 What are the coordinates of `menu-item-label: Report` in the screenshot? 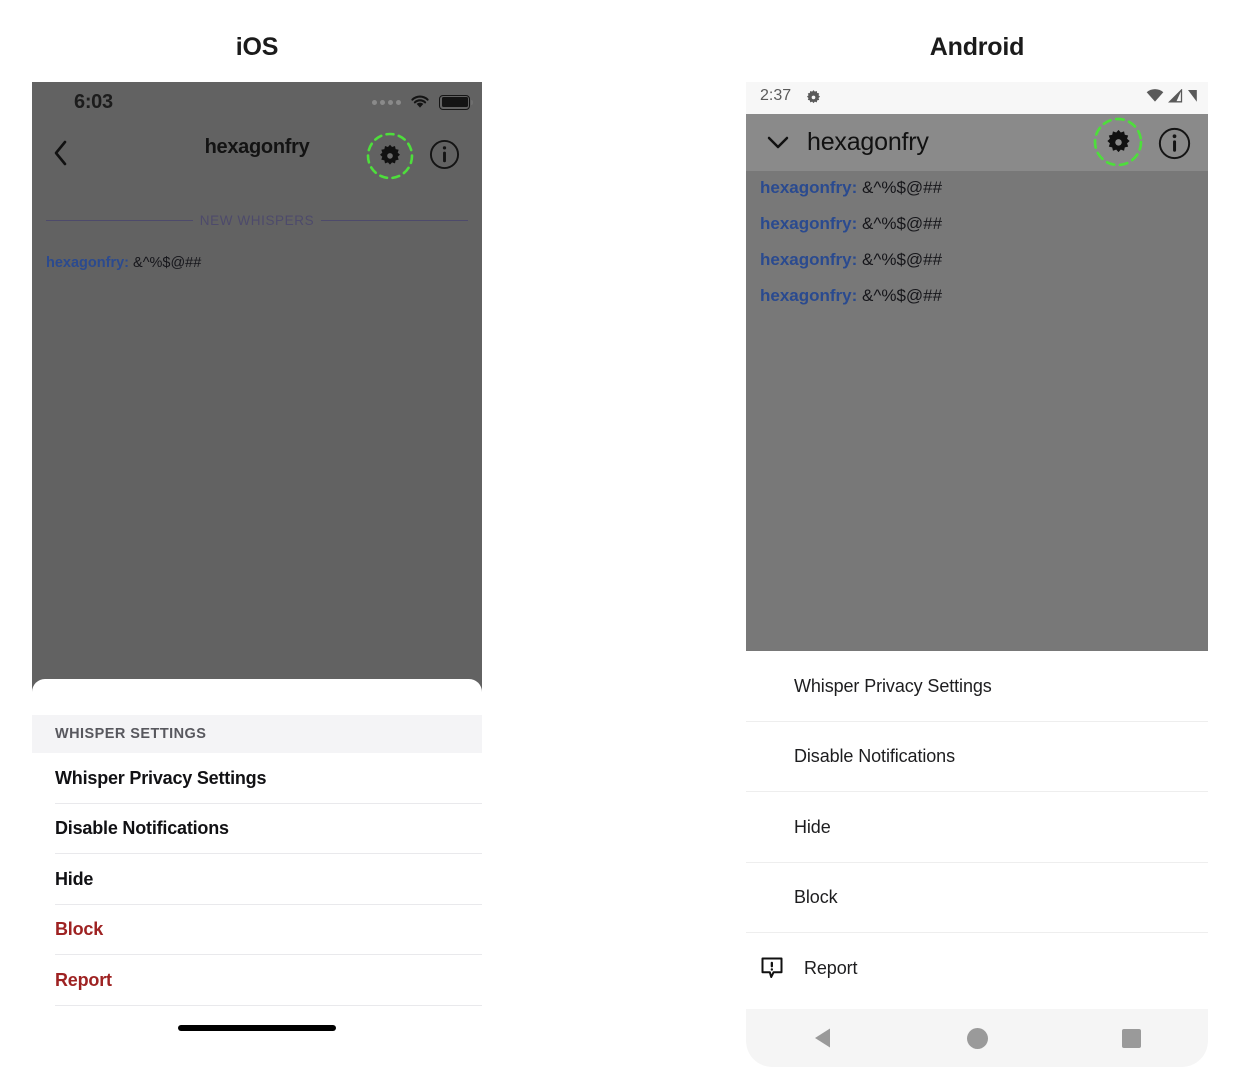 It's located at (831, 967).